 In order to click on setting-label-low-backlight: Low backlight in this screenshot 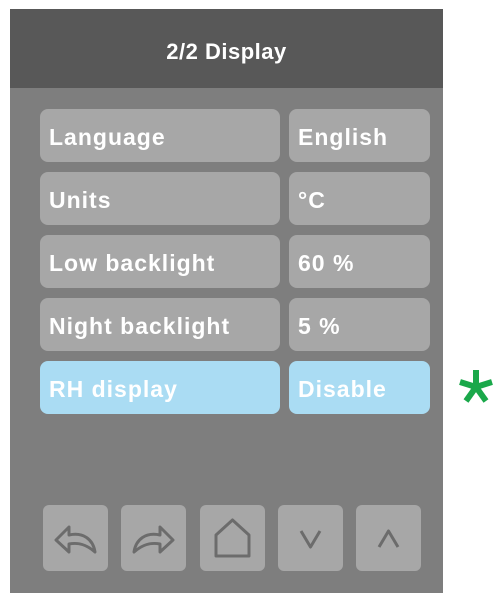, I will do `click(160, 261)`.